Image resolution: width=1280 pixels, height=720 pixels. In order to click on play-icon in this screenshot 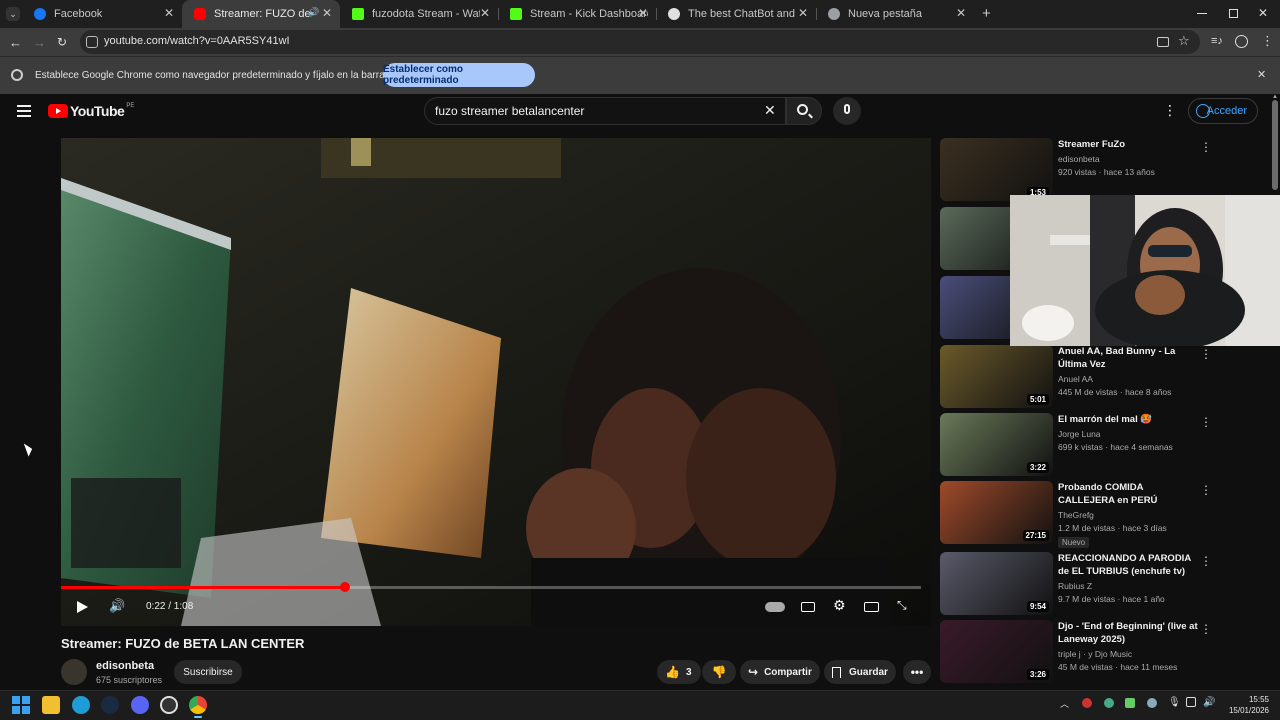, I will do `click(82, 607)`.